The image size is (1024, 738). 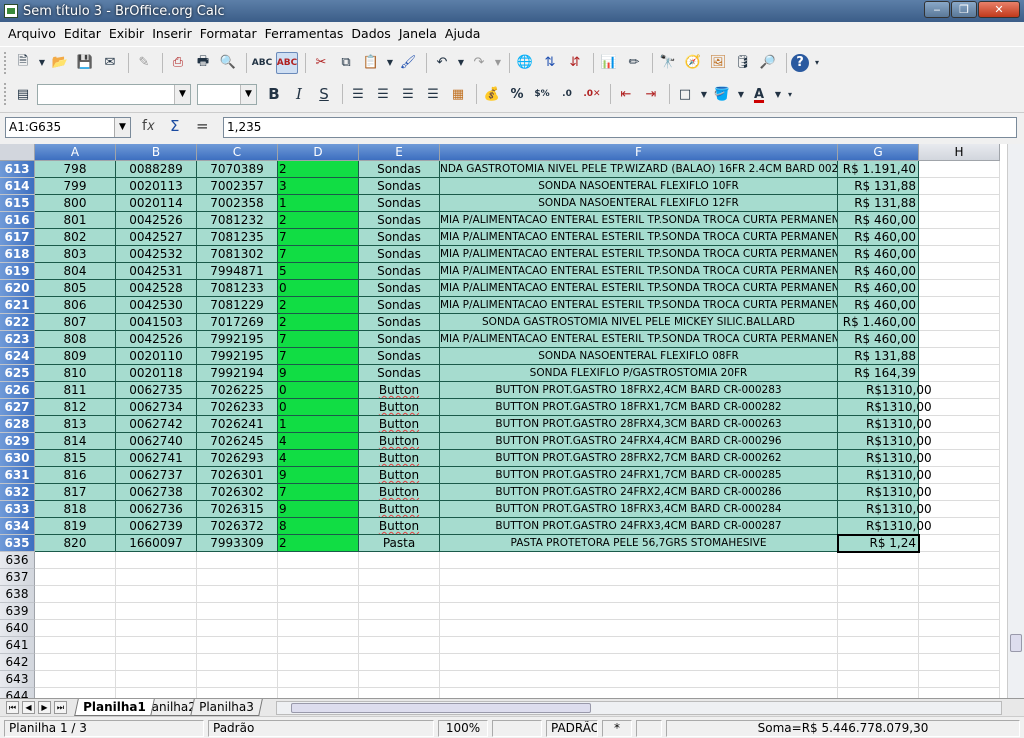 I want to click on delete-decimal-icon: .0✕, so click(x=592, y=94).